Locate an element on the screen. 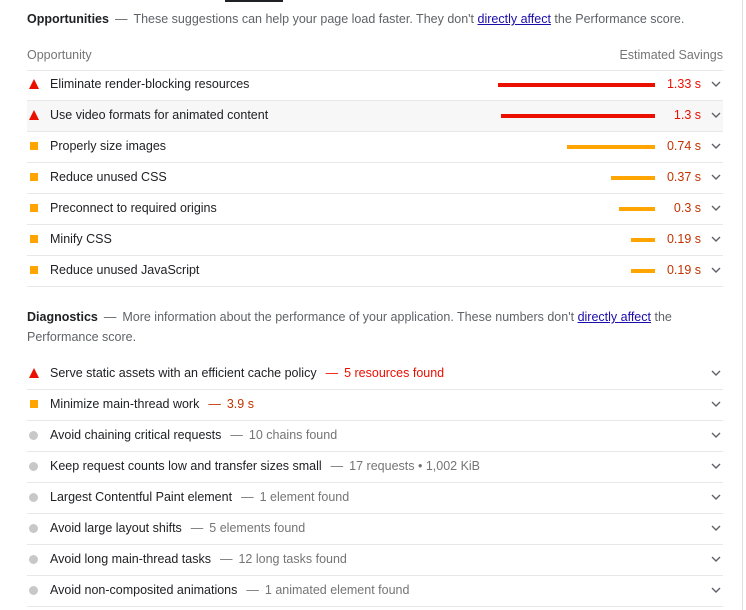  diagnostic-display-value: 12 long tasks found is located at coordinates (292, 559).